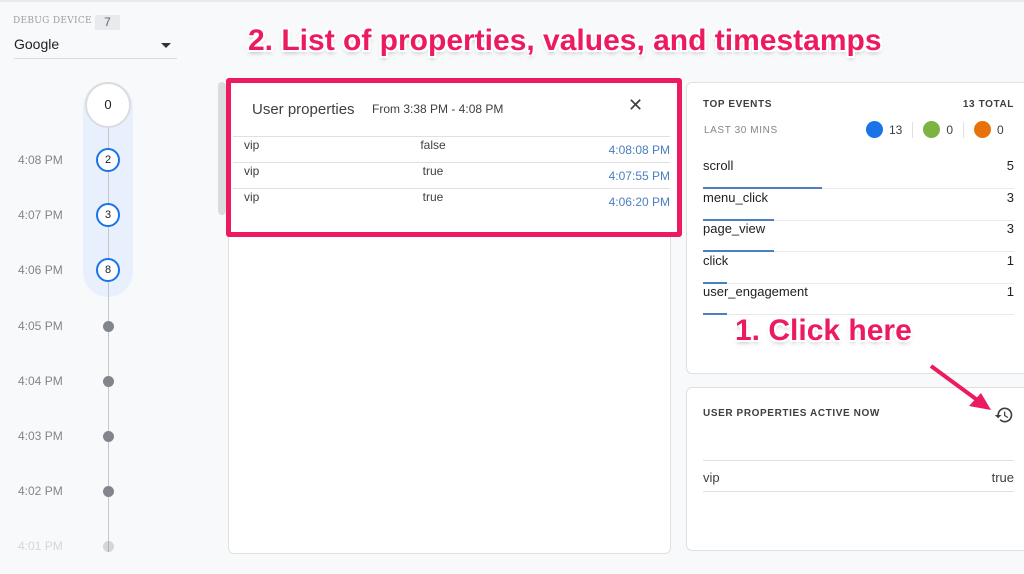 The width and height of the screenshot is (1024, 574). What do you see at coordinates (858, 268) in the screenshot?
I see `event-row: click 1` at bounding box center [858, 268].